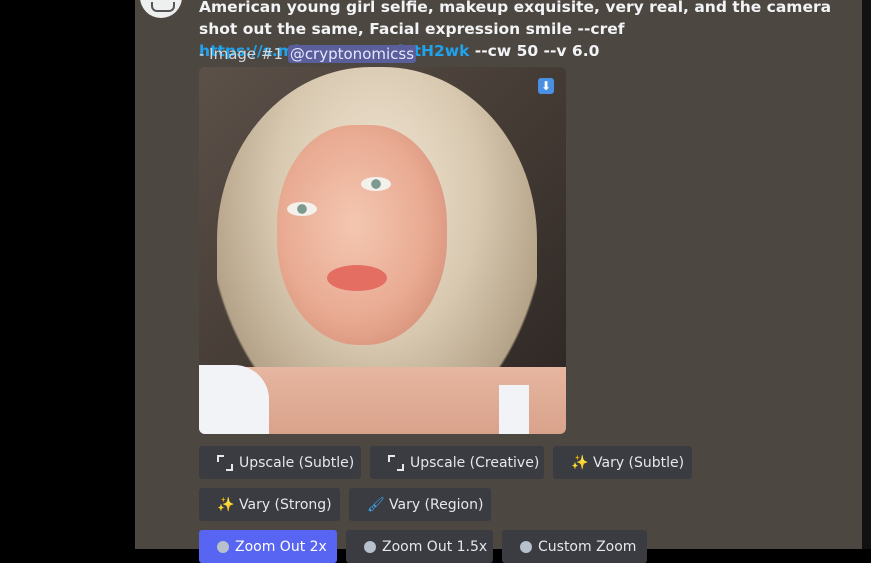  I want to click on download-icon: ⬇, so click(546, 86).